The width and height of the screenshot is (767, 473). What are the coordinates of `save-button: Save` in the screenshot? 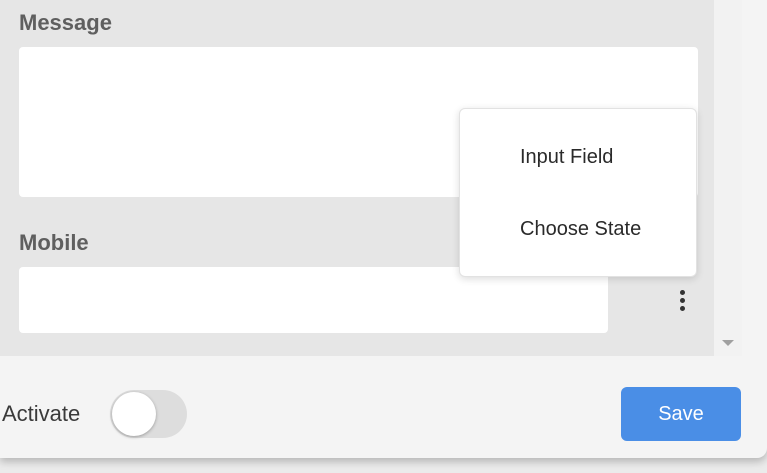 It's located at (681, 414).